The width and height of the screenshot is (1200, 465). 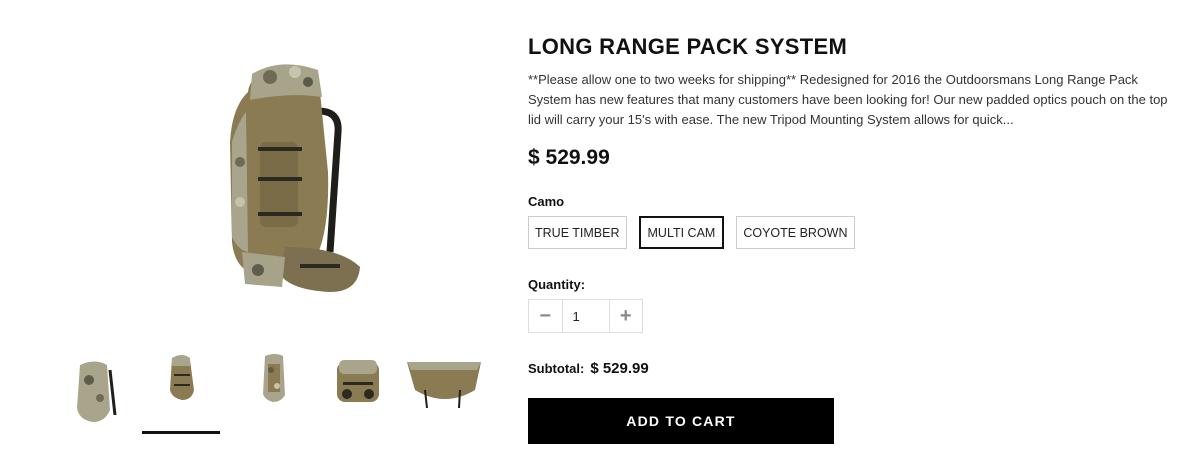 I want to click on camo-variant-selector: TRUE TIMBER MULTI CAM COYOTE BROWN, so click(x=853, y=232).